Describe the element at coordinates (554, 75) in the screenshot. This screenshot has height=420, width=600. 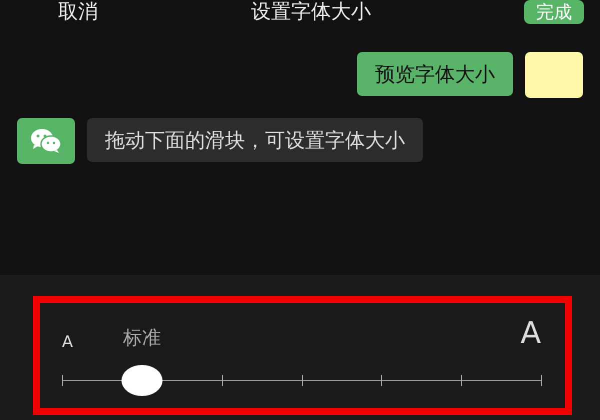
I see `avatar` at that location.